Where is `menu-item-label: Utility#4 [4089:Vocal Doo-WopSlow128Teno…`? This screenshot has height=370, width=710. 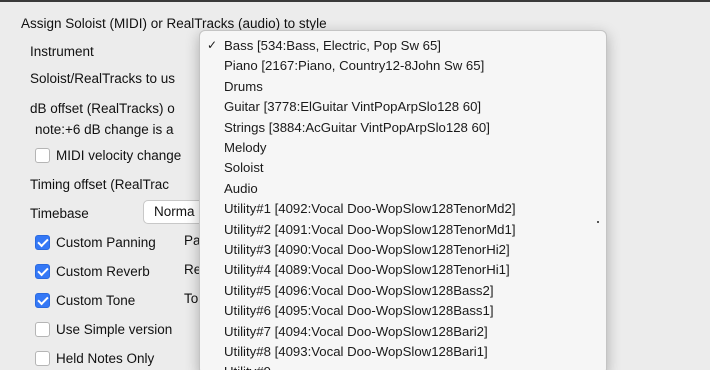 menu-item-label: Utility#4 [4089:Vocal Doo-WopSlow128Teno… is located at coordinates (367, 270).